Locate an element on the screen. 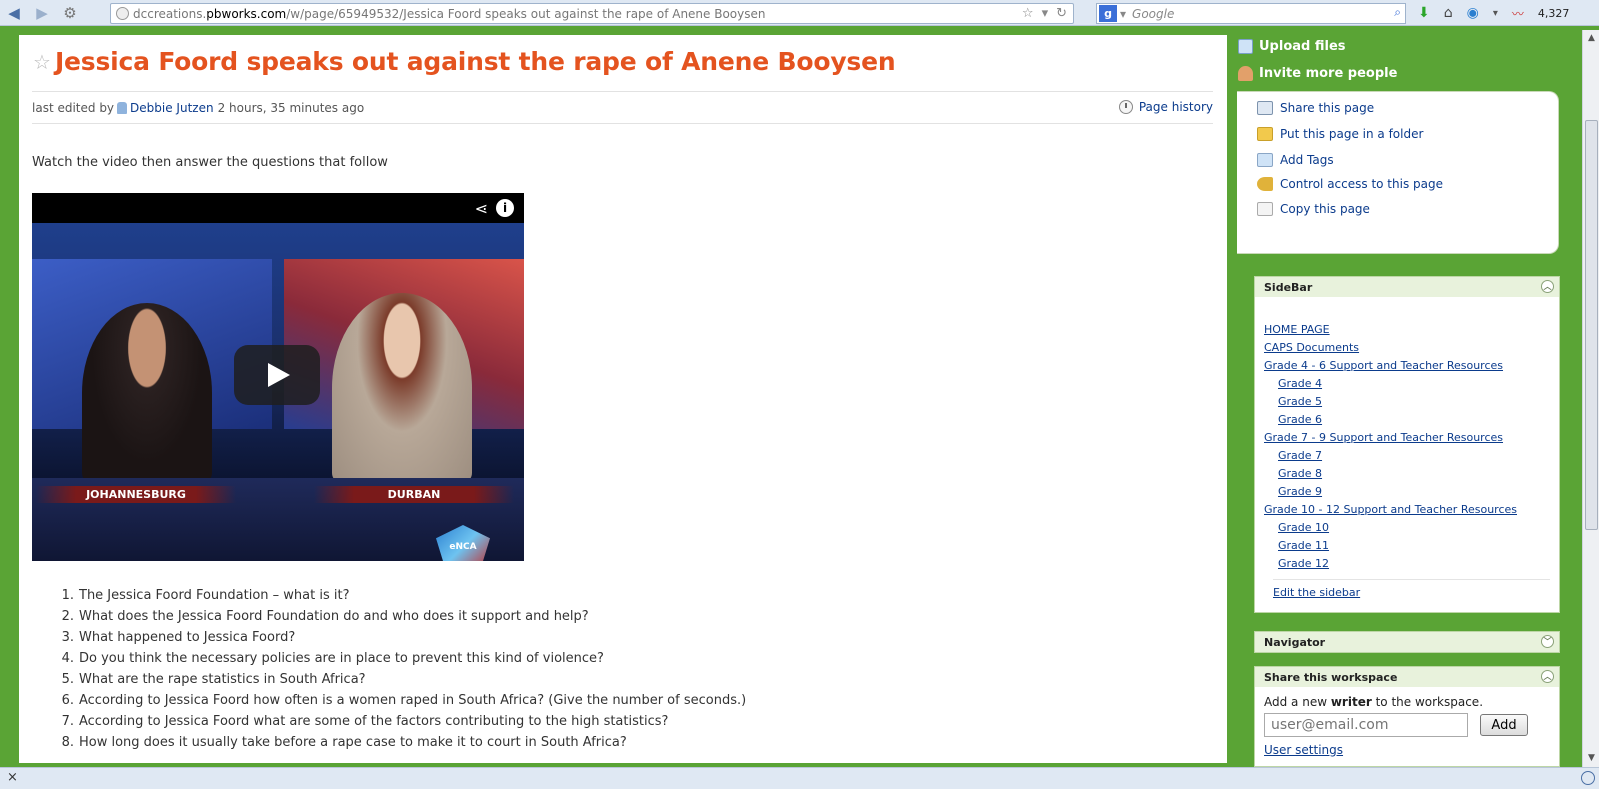 The image size is (1599, 789). video-player: JOHANNESBURG DURBAN eNCA ⋖ i is located at coordinates (278, 377).